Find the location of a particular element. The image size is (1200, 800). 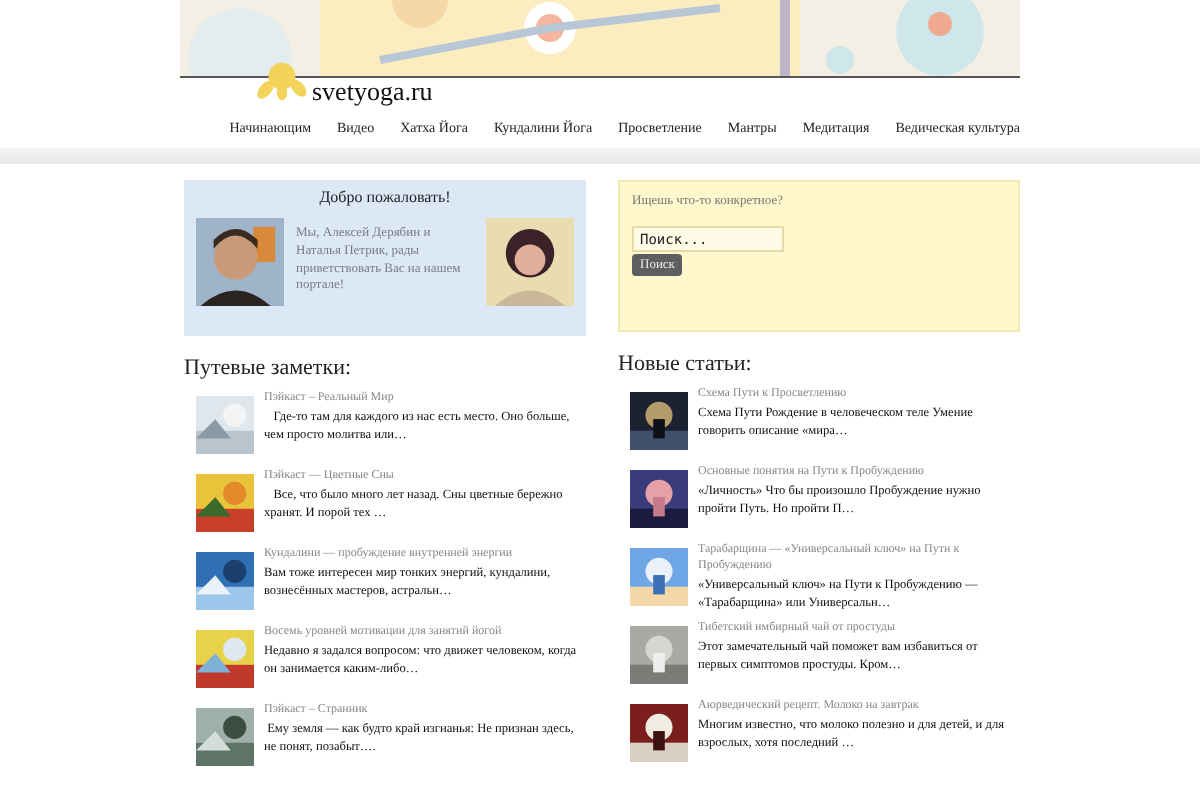

welcome-title: Добро пожаловать! is located at coordinates (385, 197).